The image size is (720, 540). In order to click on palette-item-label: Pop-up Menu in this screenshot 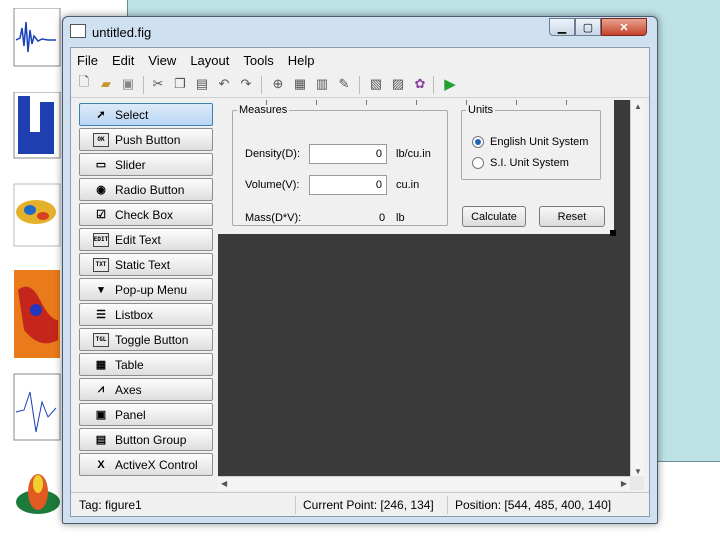, I will do `click(151, 289)`.